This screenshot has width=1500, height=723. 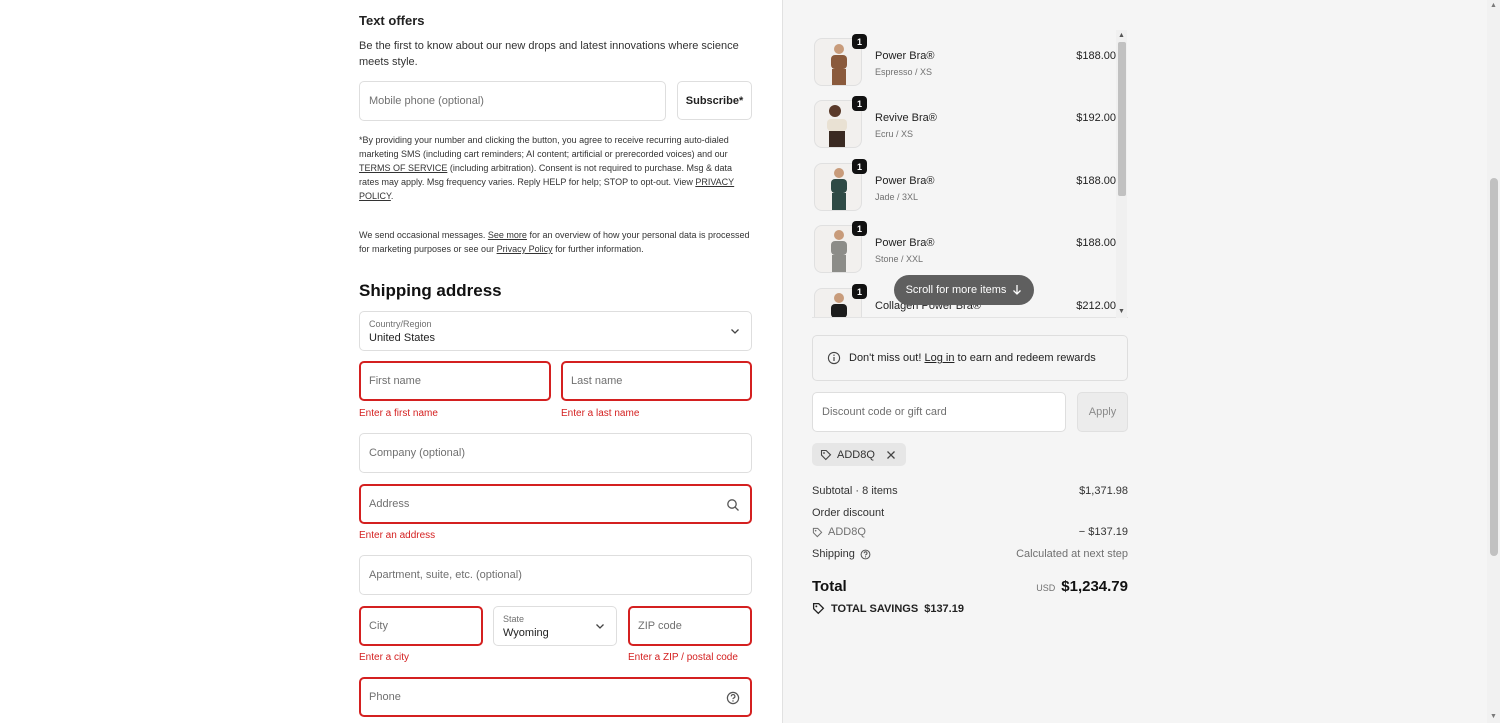 I want to click on scroll-hint-label: Scroll for more items, so click(x=956, y=290).